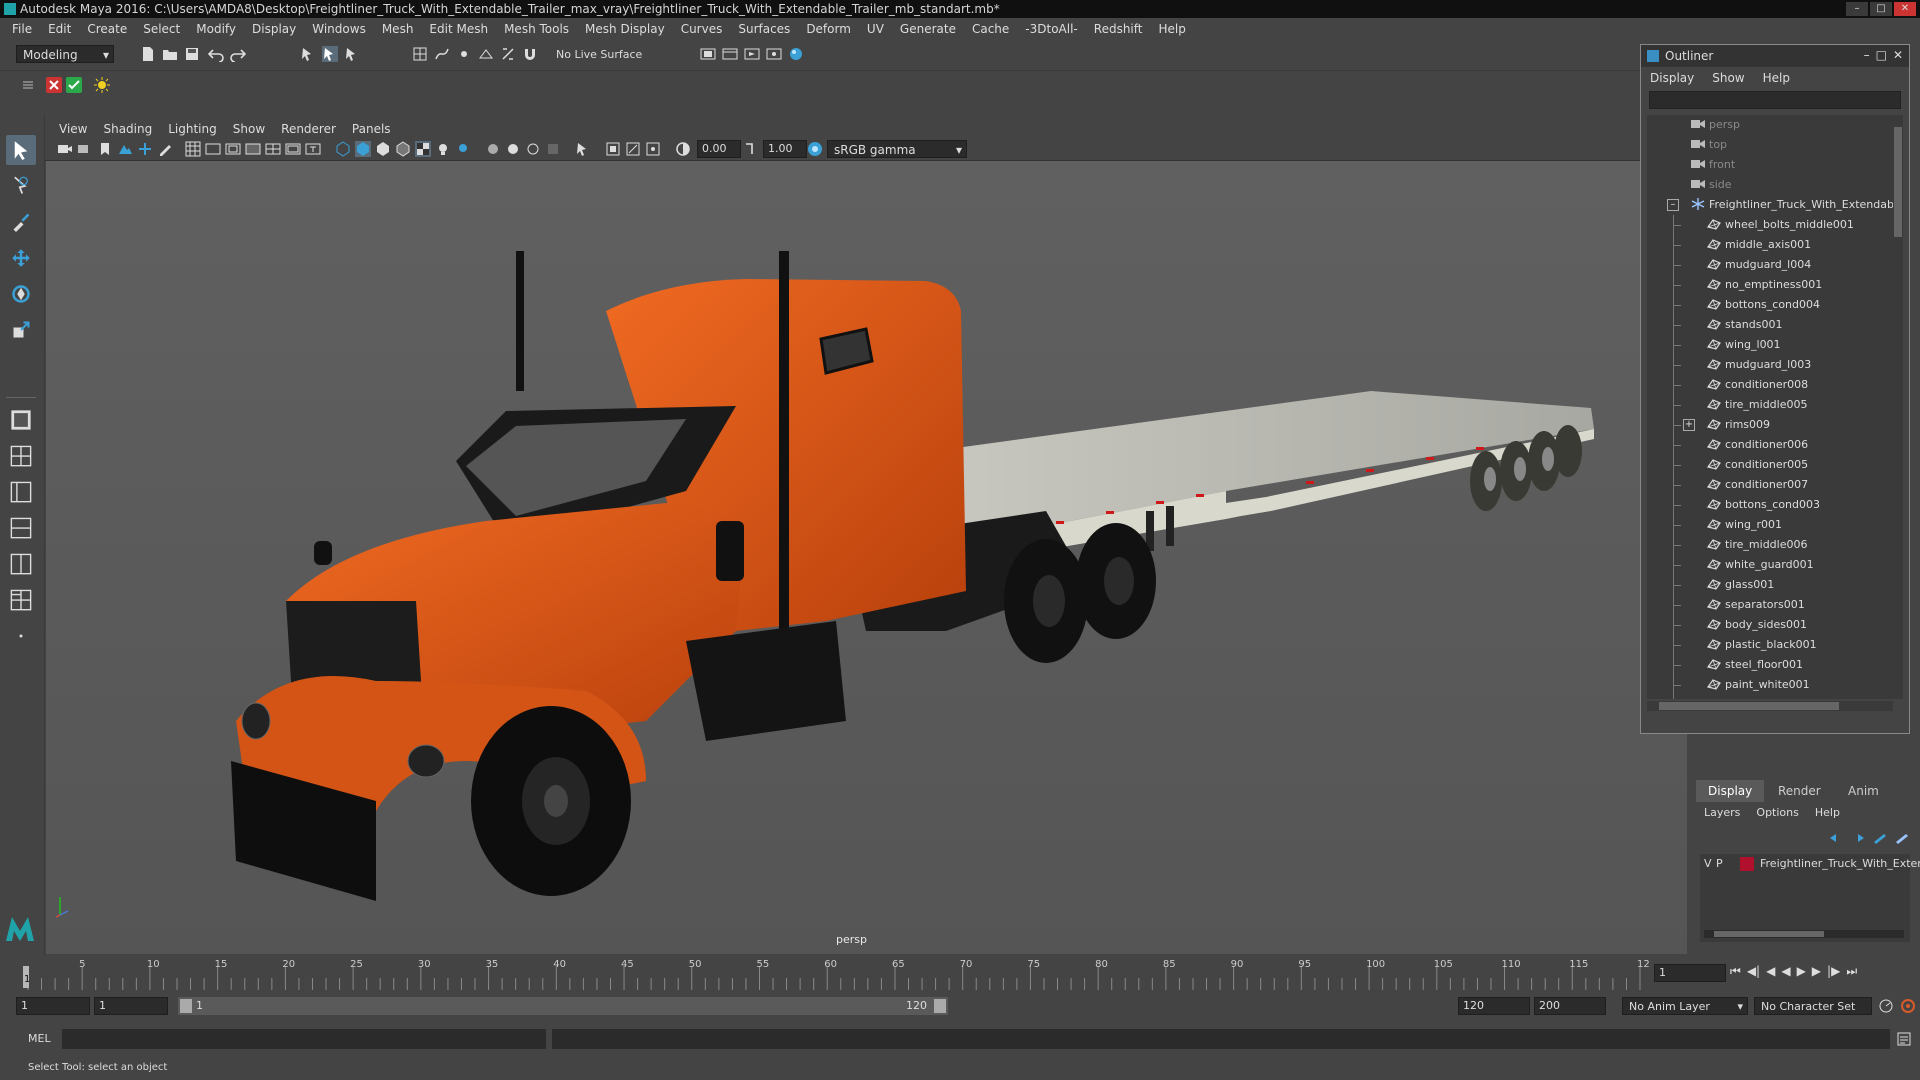  What do you see at coordinates (463, 149) in the screenshot?
I see `shadows-icon` at bounding box center [463, 149].